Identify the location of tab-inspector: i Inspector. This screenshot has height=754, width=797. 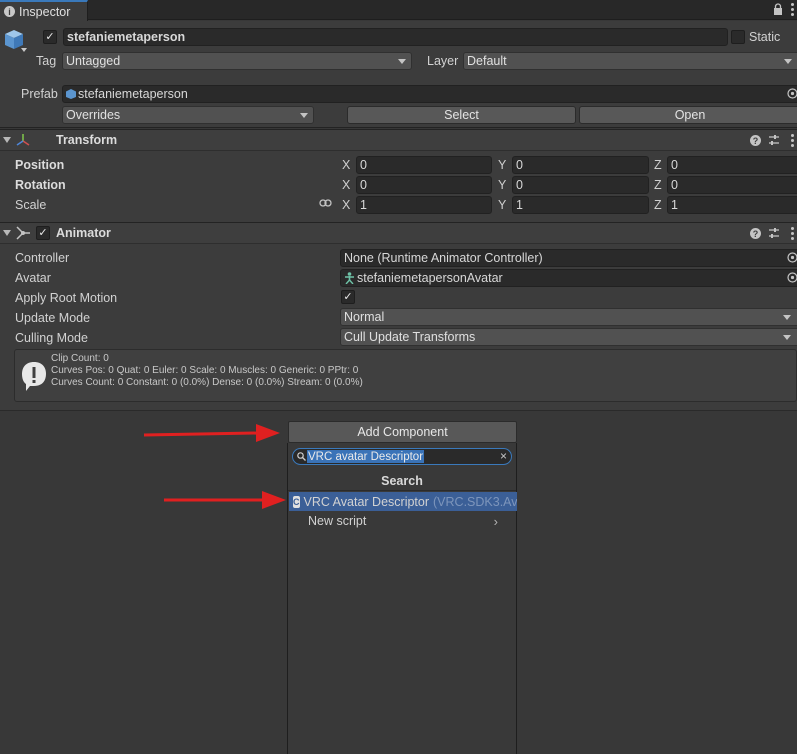
(44, 10).